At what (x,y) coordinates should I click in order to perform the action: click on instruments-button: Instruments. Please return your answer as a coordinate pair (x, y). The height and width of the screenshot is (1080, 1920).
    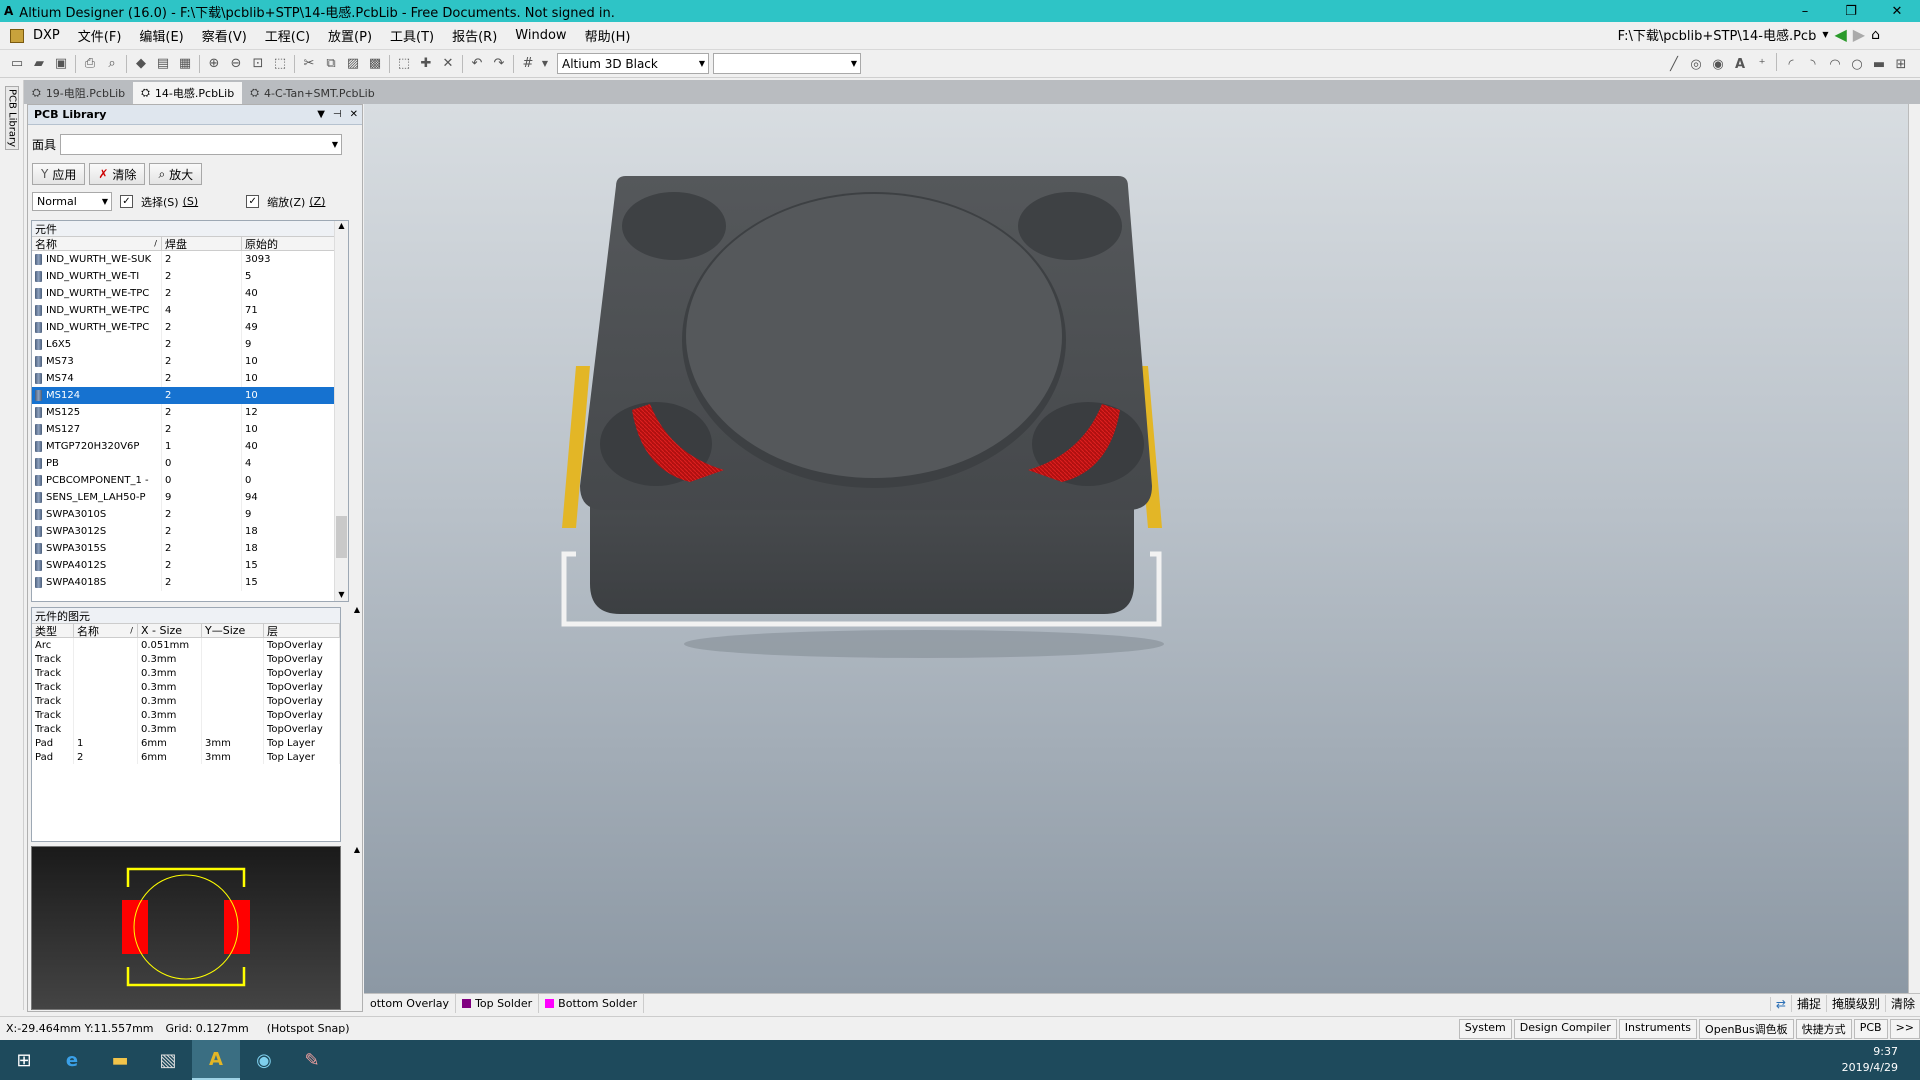
    Looking at the image, I should click on (1658, 1029).